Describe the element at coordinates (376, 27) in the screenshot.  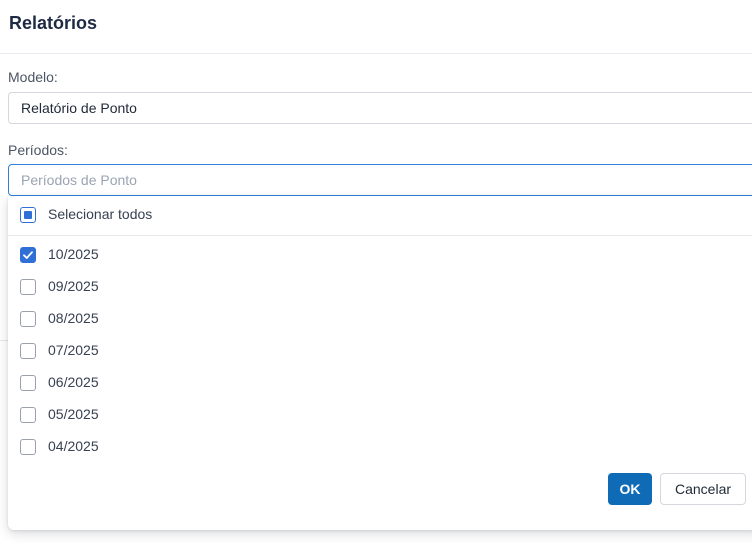
I see `page-header: Relatórios` at that location.